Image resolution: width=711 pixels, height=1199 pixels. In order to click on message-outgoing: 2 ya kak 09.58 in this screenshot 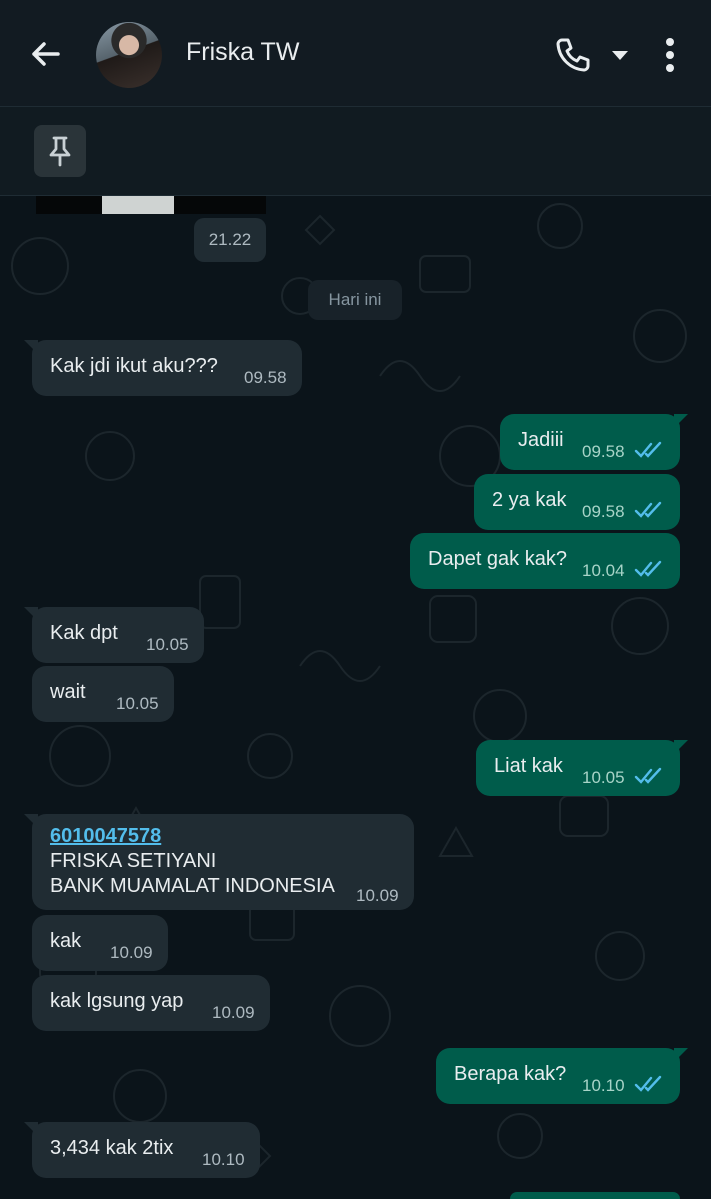, I will do `click(577, 502)`.